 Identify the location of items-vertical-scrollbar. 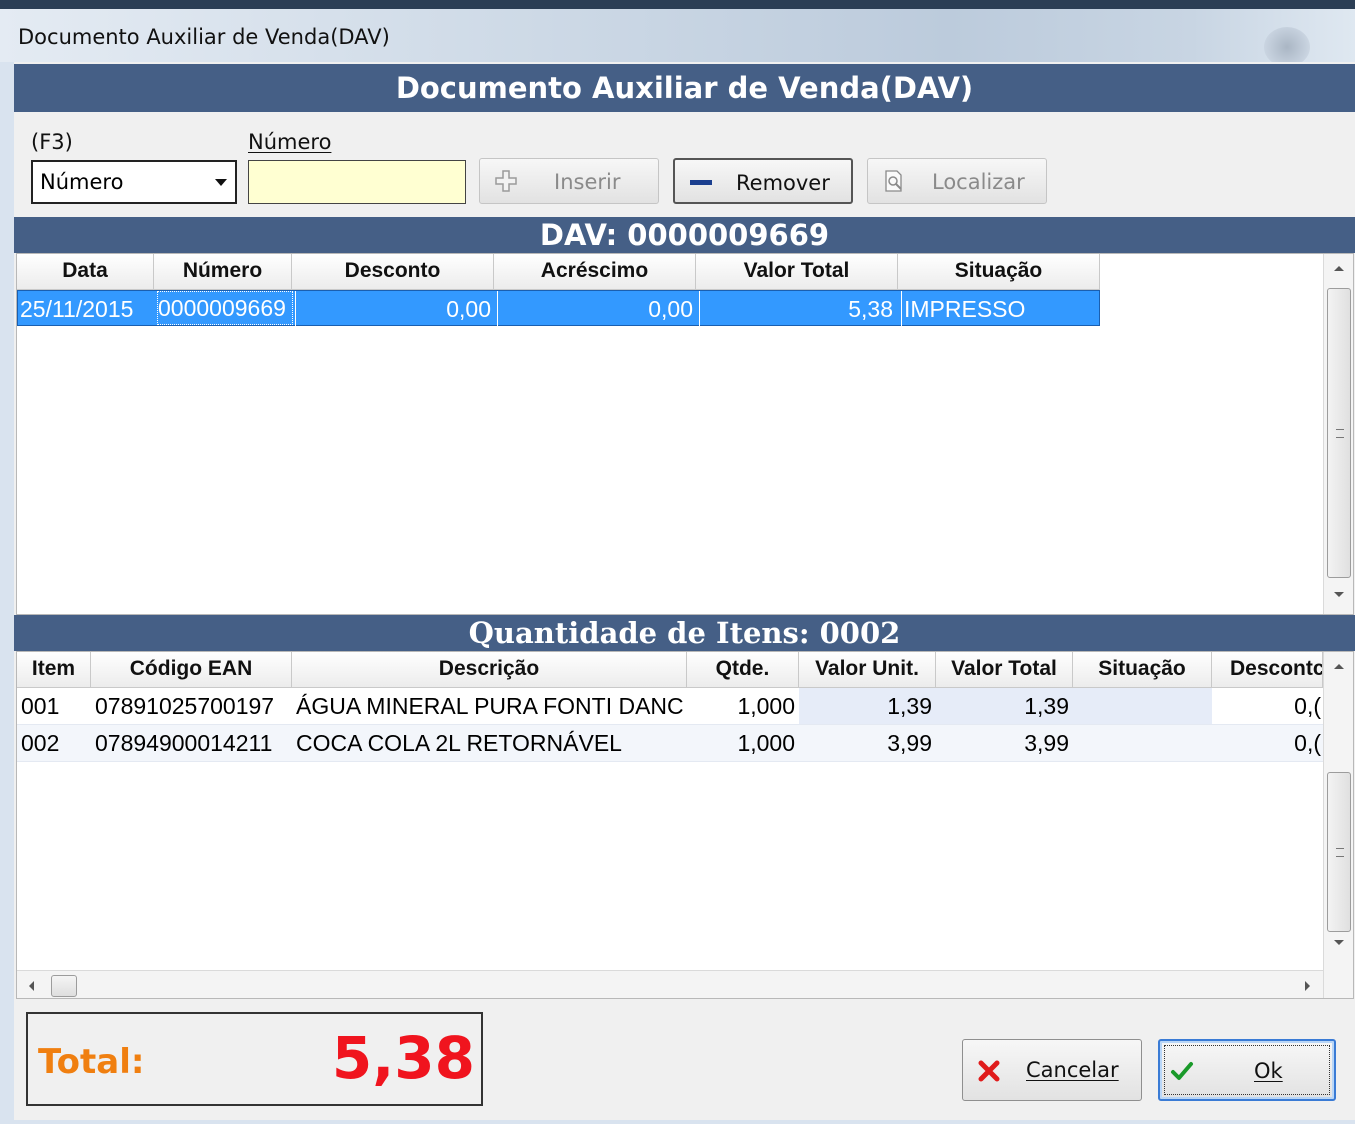
(1338, 825).